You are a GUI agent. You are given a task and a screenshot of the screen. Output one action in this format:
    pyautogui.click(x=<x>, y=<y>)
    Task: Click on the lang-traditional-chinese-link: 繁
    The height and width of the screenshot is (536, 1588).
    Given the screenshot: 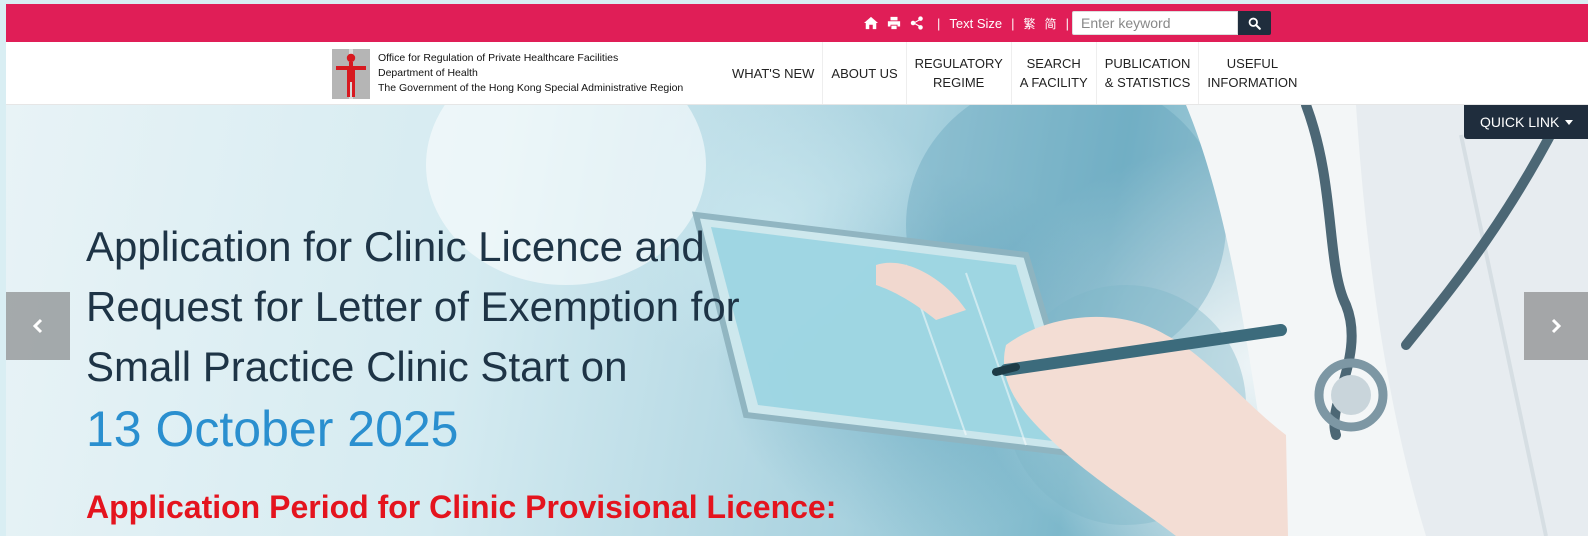 What is the action you would take?
    pyautogui.click(x=1030, y=23)
    